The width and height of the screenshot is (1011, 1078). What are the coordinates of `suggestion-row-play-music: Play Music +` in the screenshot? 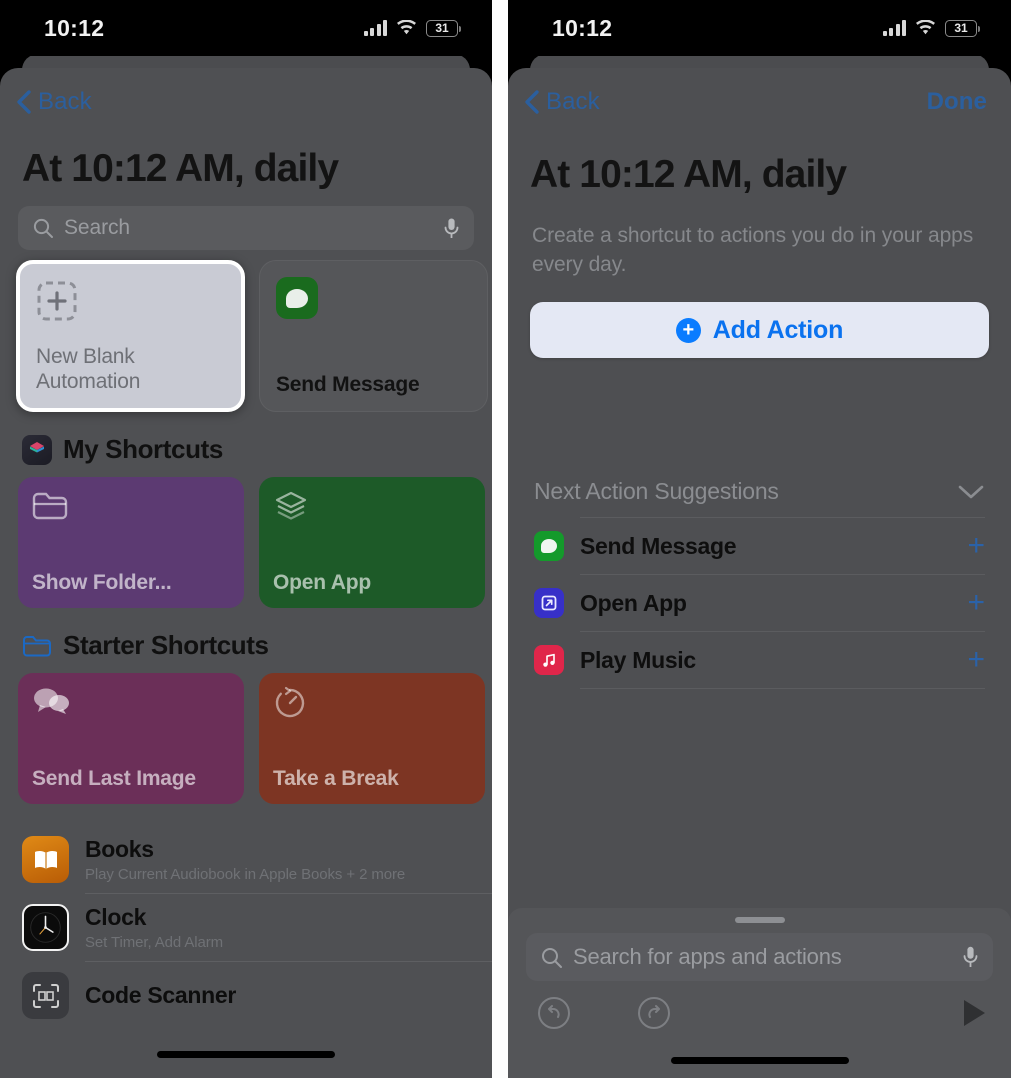 It's located at (759, 660).